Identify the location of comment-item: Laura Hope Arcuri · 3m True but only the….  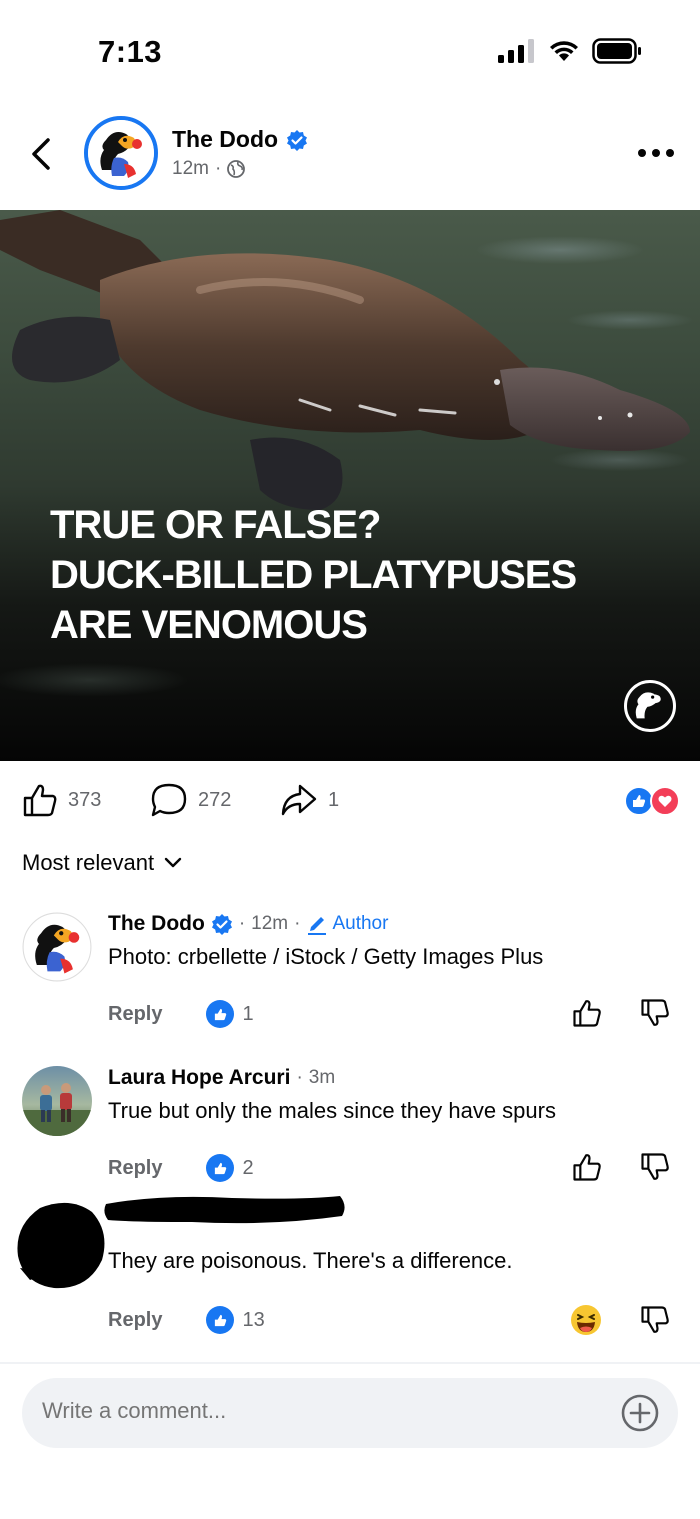
(350, 1136).